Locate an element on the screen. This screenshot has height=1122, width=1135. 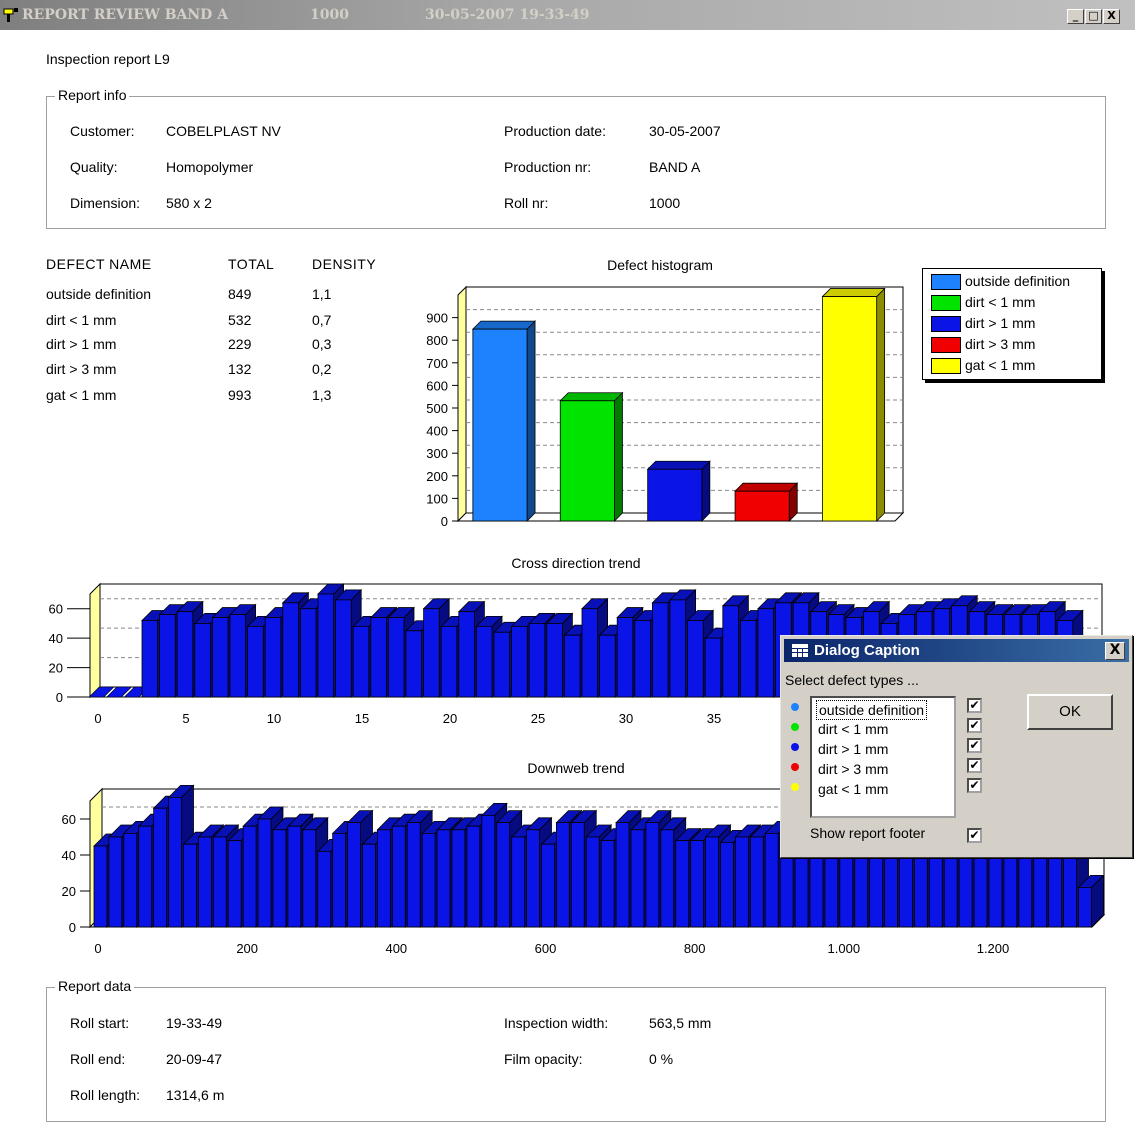
report-data-legend: Report data is located at coordinates (95, 986).